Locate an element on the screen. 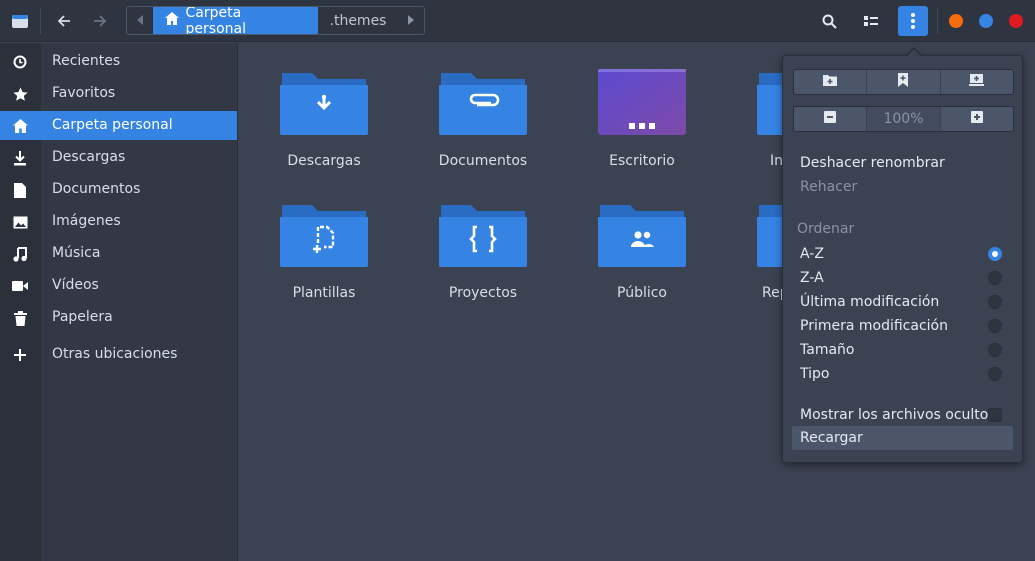 The height and width of the screenshot is (561, 1035). minimize-button is located at coordinates (956, 21).